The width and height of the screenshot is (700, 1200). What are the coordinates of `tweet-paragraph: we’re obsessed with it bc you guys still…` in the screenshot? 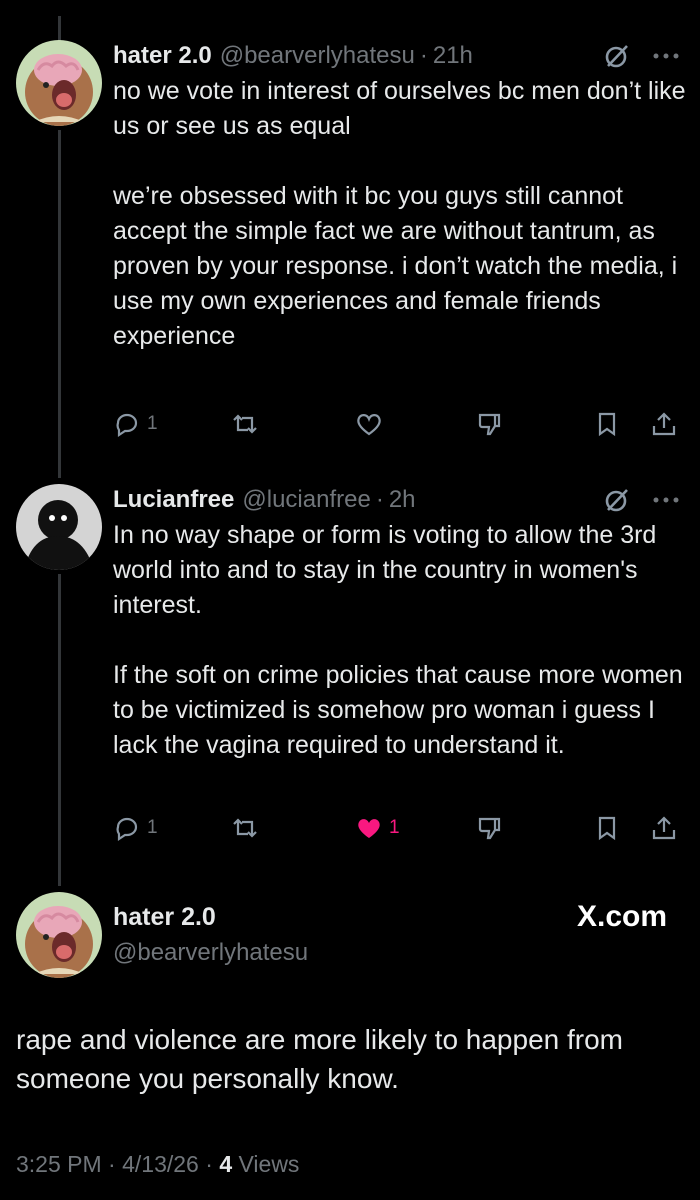 It's located at (395, 266).